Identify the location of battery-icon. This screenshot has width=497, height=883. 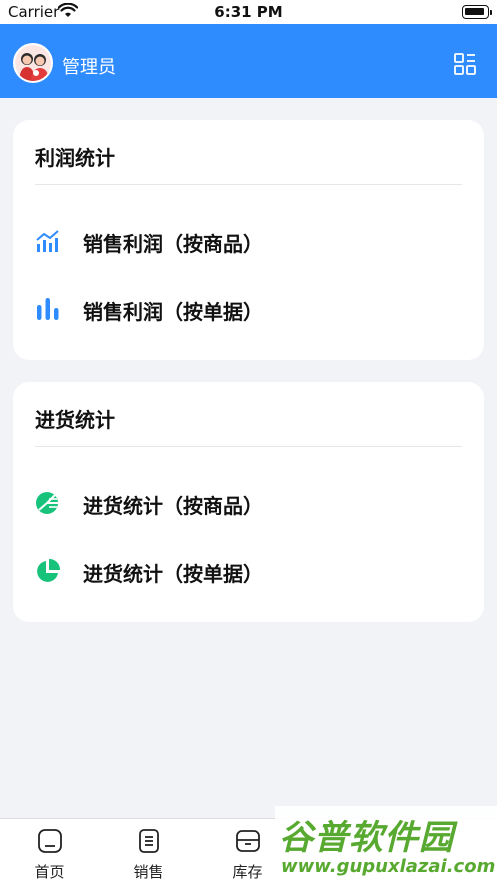
(477, 12).